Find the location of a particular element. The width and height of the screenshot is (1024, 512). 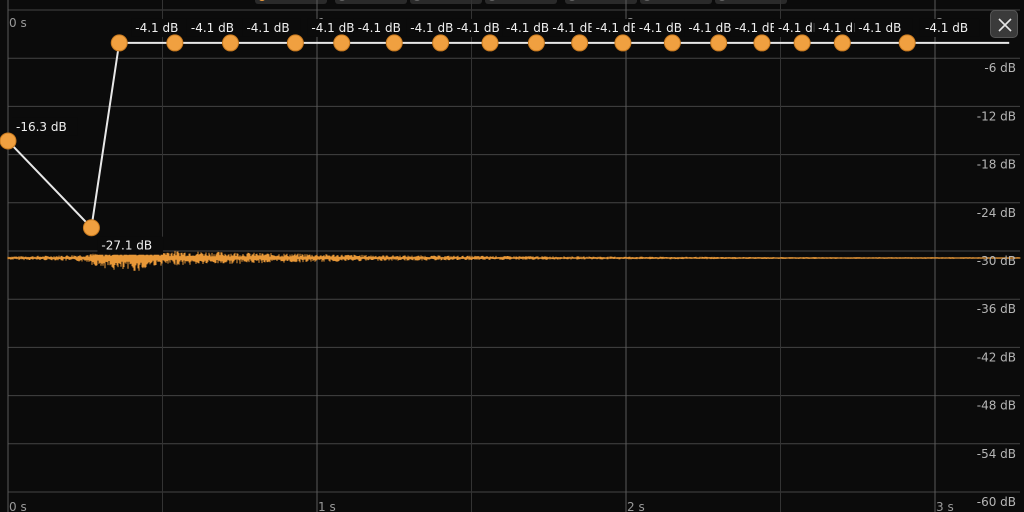

db-tick-label: -36 dB is located at coordinates (996, 309).